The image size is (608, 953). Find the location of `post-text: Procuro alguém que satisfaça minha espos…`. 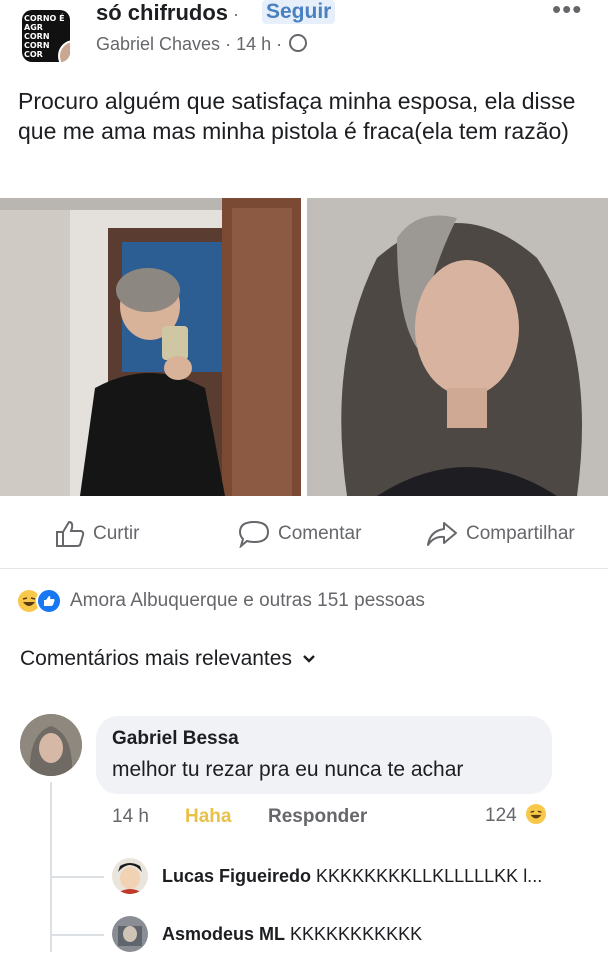

post-text: Procuro alguém que satisfaça minha espos… is located at coordinates (297, 116).